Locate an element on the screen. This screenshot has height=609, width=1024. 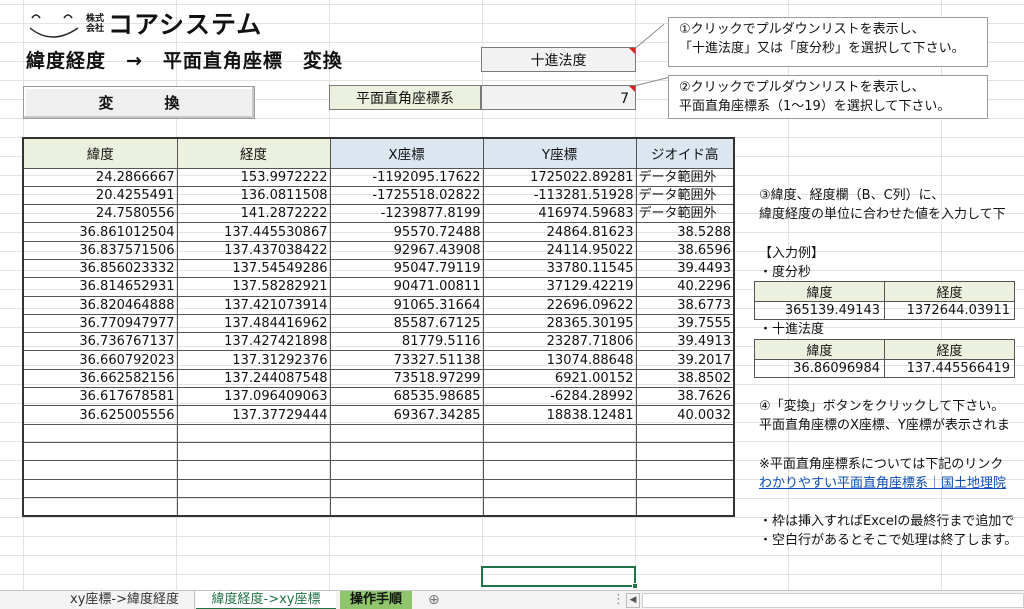
cell-latitude: 36.662582156 is located at coordinates (100, 378).